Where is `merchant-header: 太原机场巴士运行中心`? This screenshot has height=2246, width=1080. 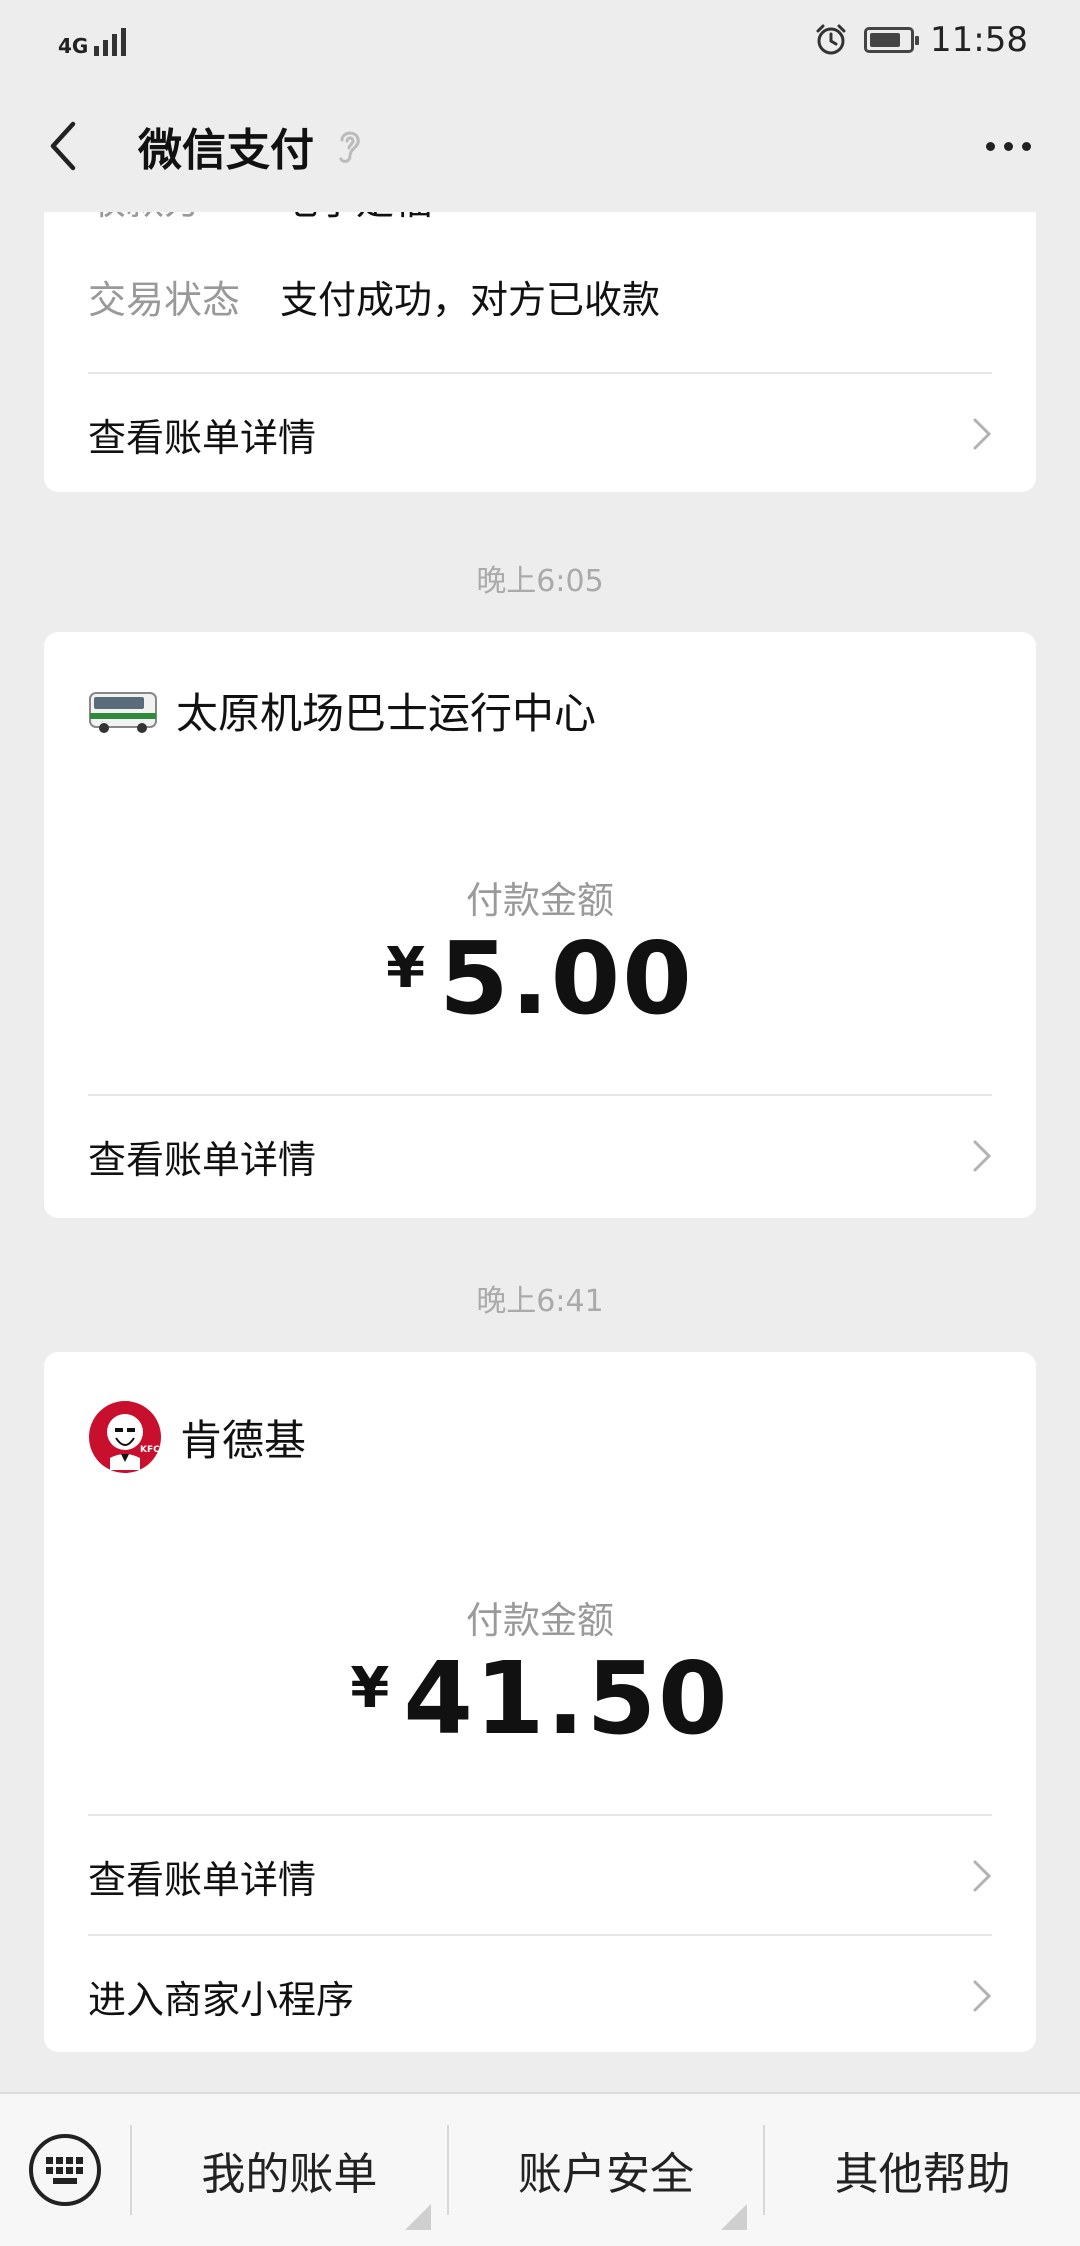 merchant-header: 太原机场巴士运行中心 is located at coordinates (342, 710).